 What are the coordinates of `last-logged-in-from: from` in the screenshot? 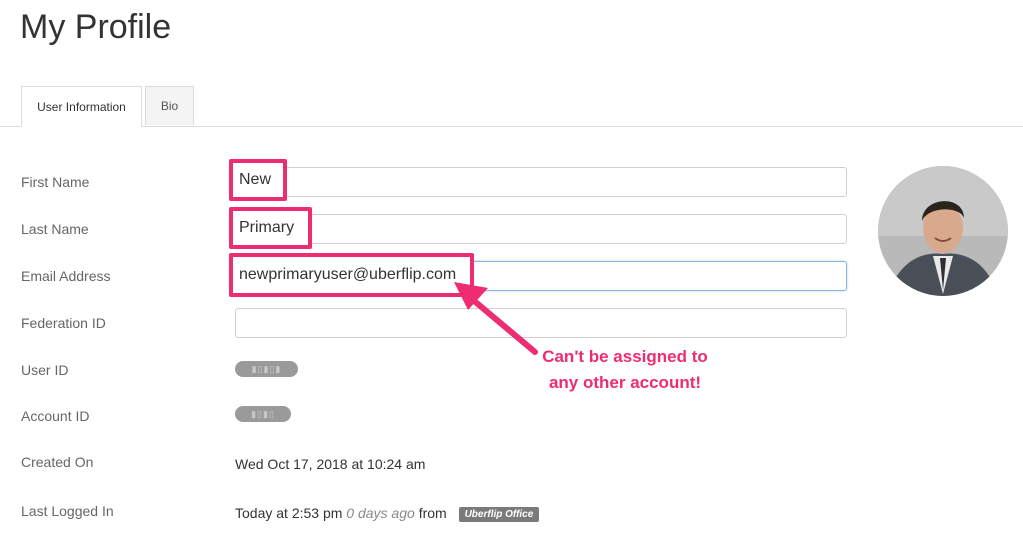 It's located at (432, 513).